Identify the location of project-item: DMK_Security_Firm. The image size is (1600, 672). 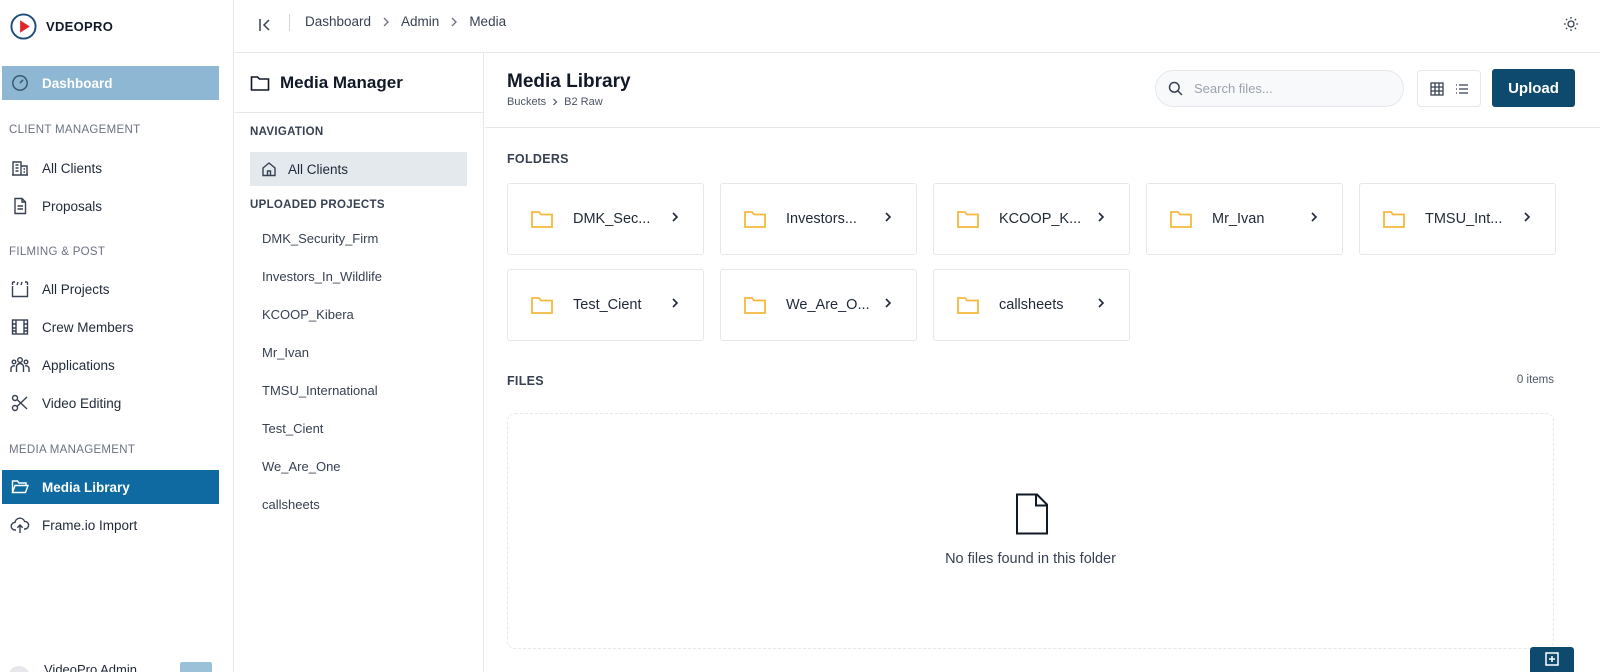
(320, 238).